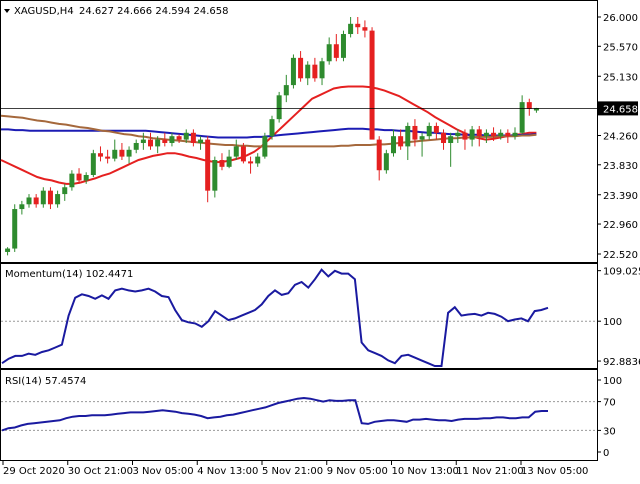 The width and height of the screenshot is (640, 484). Describe the element at coordinates (609, 403) in the screenshot. I see `rsi-tick-label-1: 70` at that location.